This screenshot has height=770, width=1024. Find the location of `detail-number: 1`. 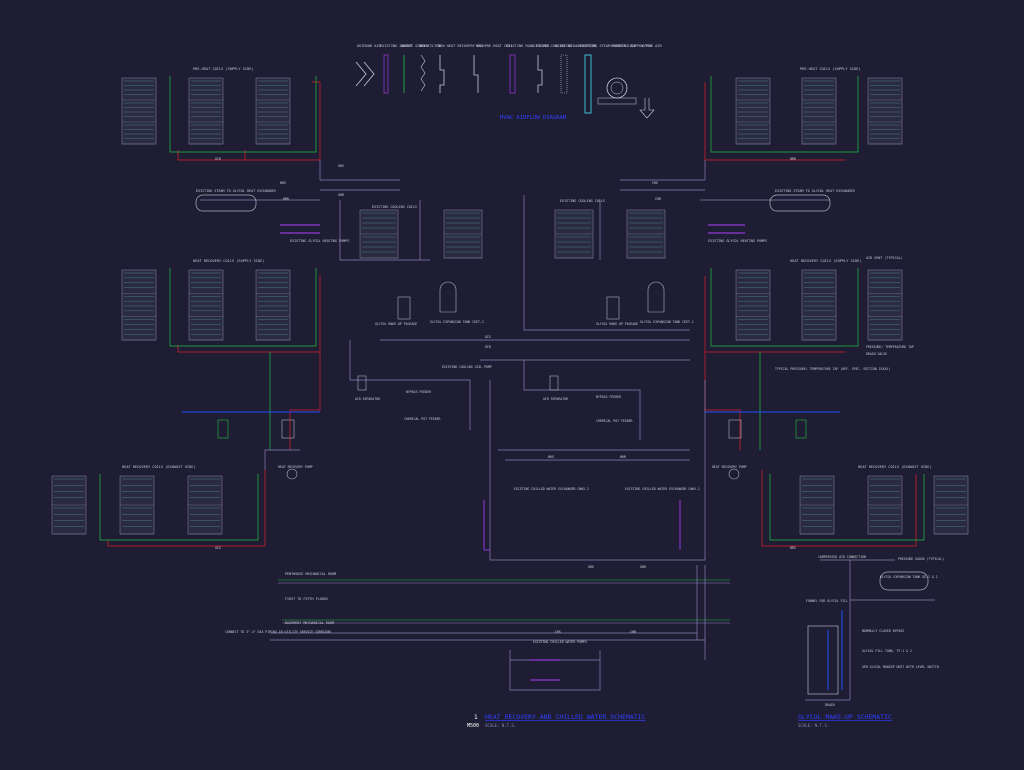

detail-number: 1 is located at coordinates (476, 717).